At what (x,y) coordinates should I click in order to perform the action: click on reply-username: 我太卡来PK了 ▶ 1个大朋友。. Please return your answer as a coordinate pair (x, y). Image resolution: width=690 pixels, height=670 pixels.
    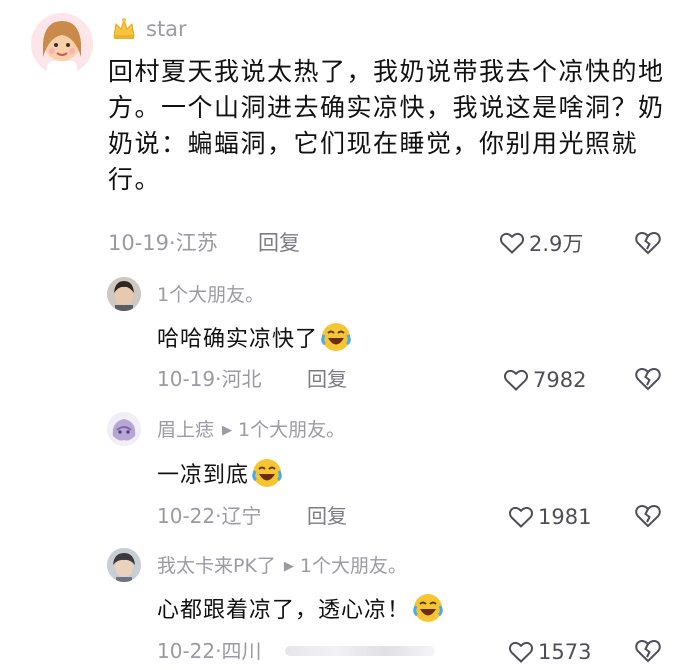
    Looking at the image, I should click on (282, 566).